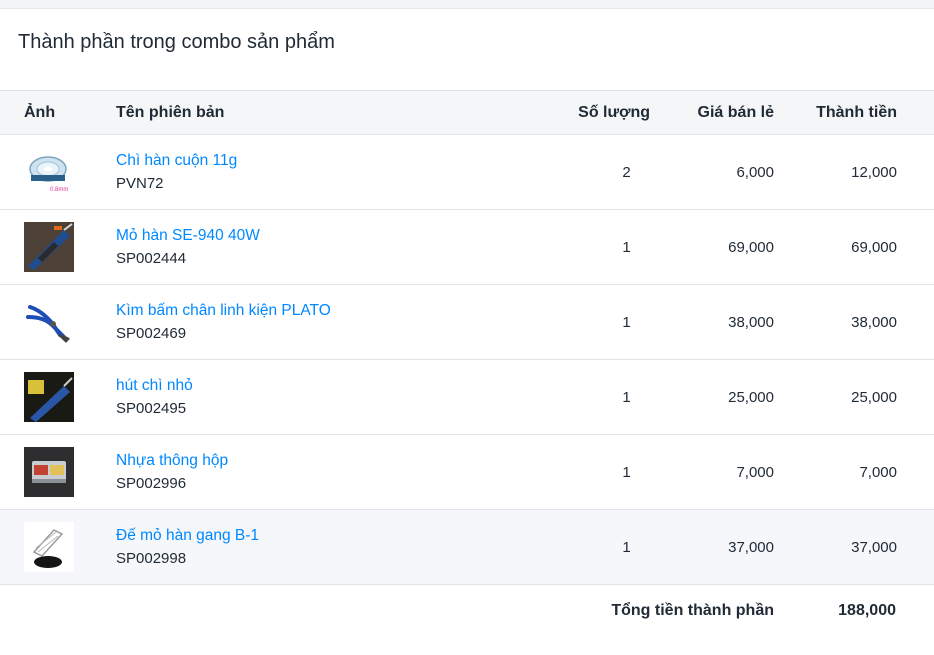 This screenshot has height=655, width=934. I want to click on product-sku: SP002495, so click(151, 408).